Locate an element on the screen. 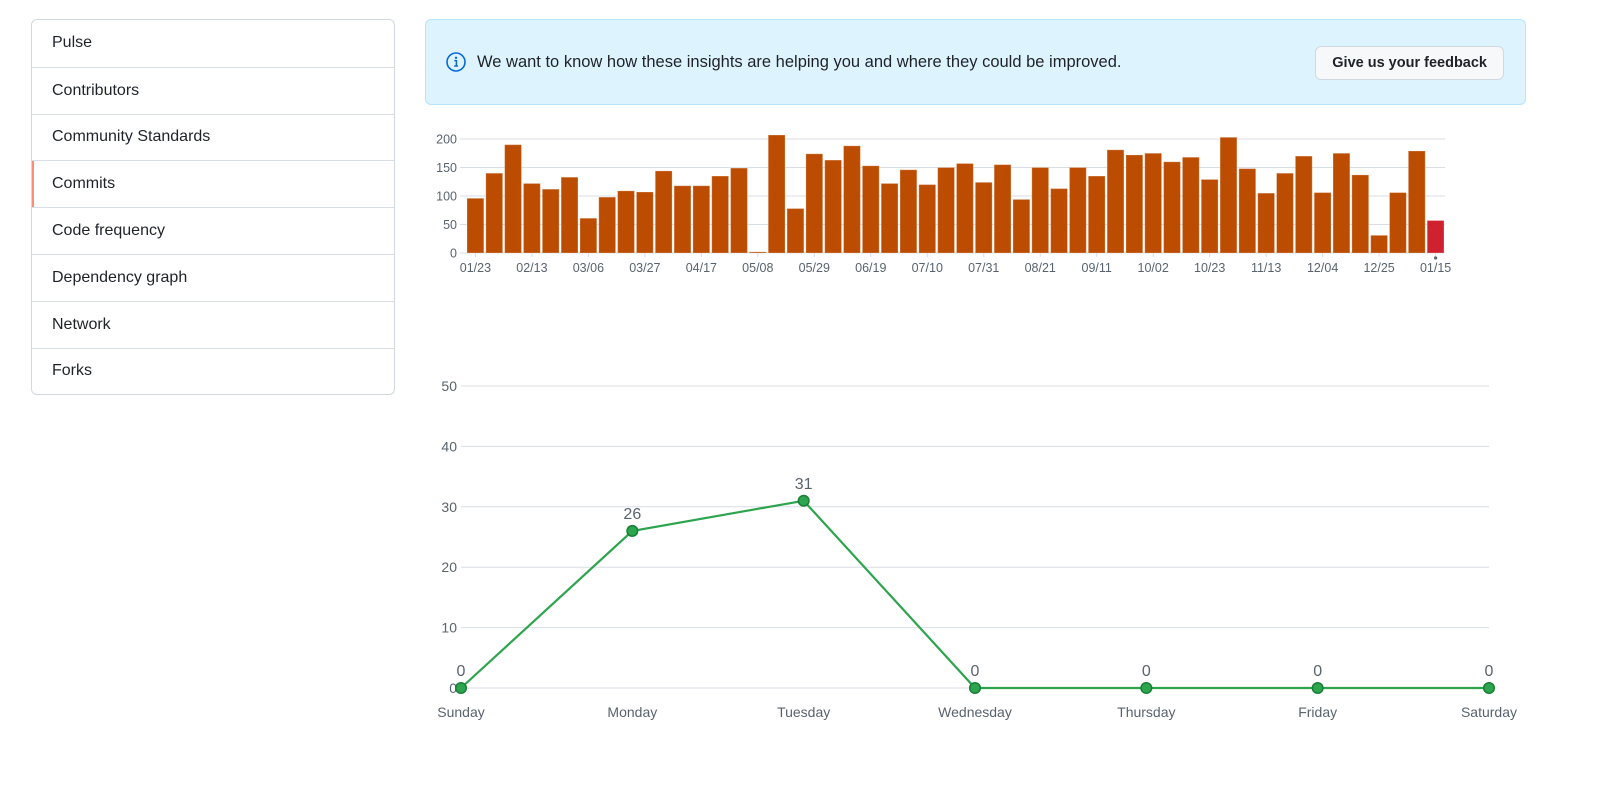  line-y-tick-label: 10 is located at coordinates (449, 628).